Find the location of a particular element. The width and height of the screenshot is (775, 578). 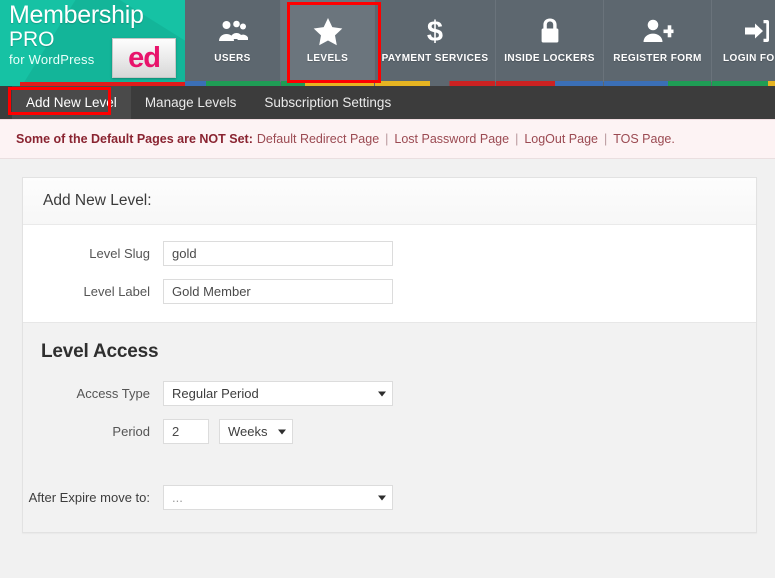

after-expire-label: After Expire move to: is located at coordinates (89, 497).